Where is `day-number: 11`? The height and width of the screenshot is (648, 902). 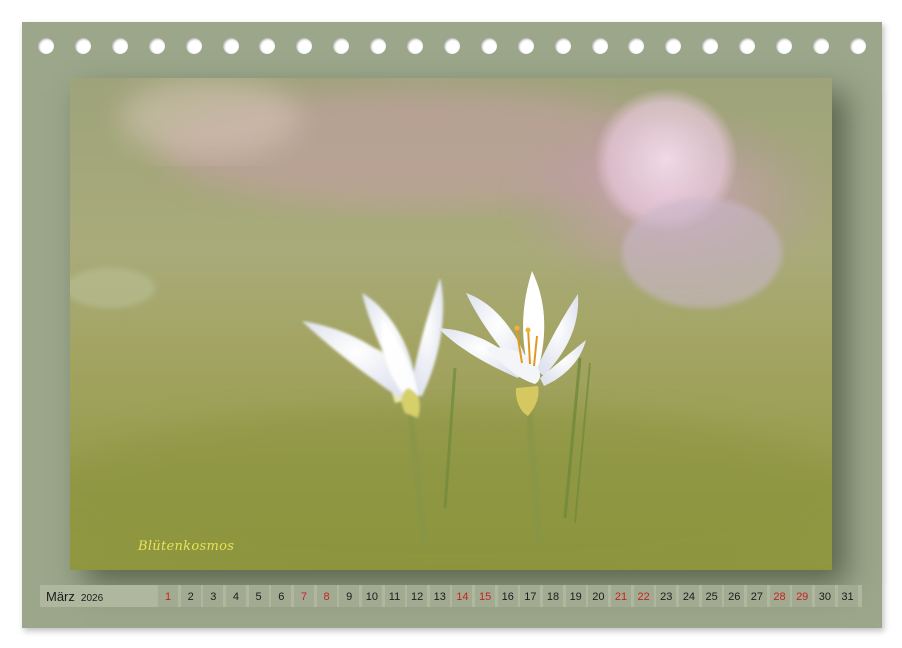 day-number: 11 is located at coordinates (394, 597).